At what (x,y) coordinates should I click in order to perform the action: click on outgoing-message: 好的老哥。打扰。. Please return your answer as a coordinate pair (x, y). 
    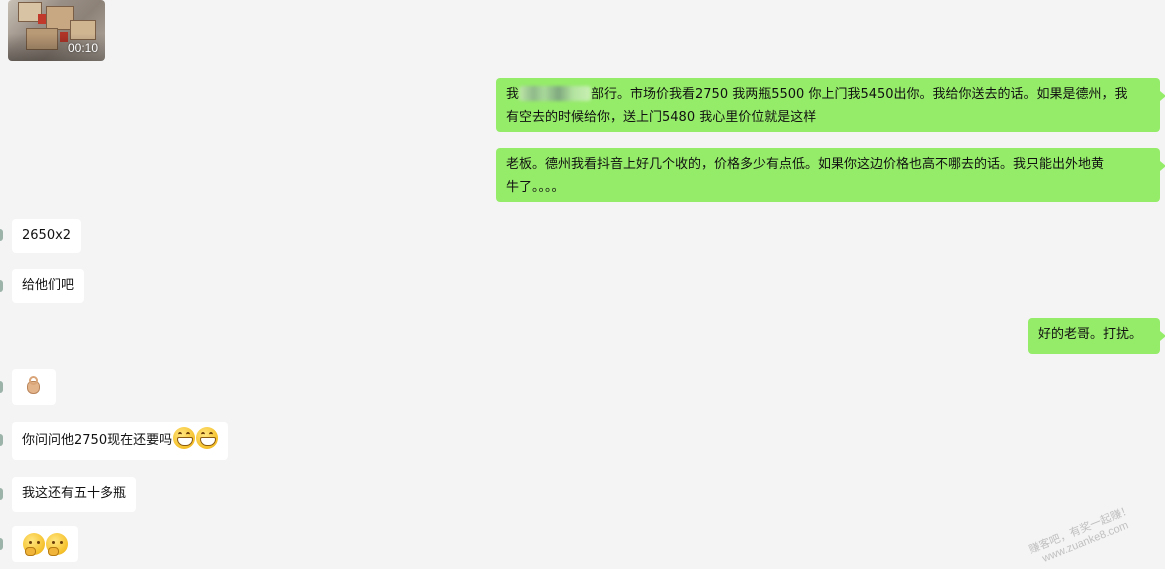
    Looking at the image, I should click on (1096, 336).